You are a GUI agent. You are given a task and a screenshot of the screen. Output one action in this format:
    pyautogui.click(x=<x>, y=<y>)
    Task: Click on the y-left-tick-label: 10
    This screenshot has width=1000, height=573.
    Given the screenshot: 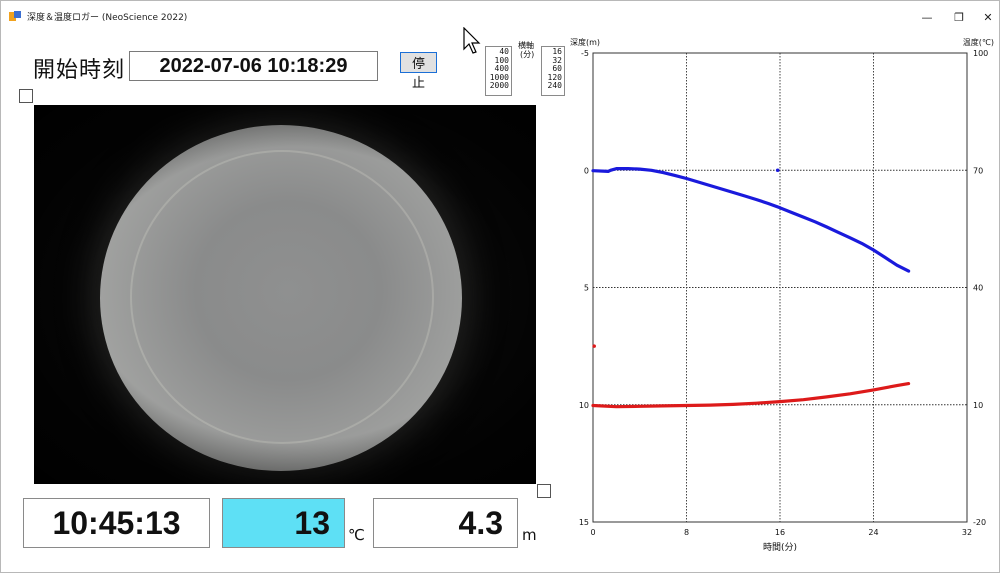 What is the action you would take?
    pyautogui.click(x=584, y=405)
    